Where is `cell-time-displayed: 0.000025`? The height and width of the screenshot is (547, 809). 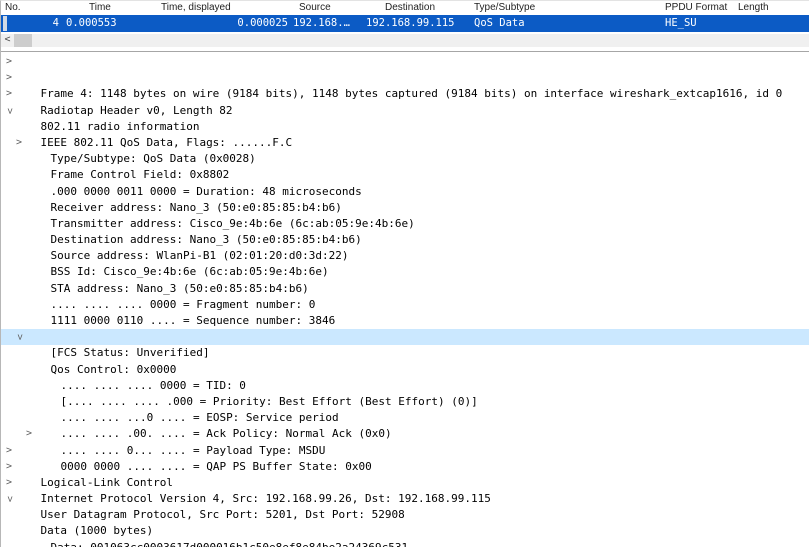 cell-time-displayed: 0.000025 is located at coordinates (262, 23).